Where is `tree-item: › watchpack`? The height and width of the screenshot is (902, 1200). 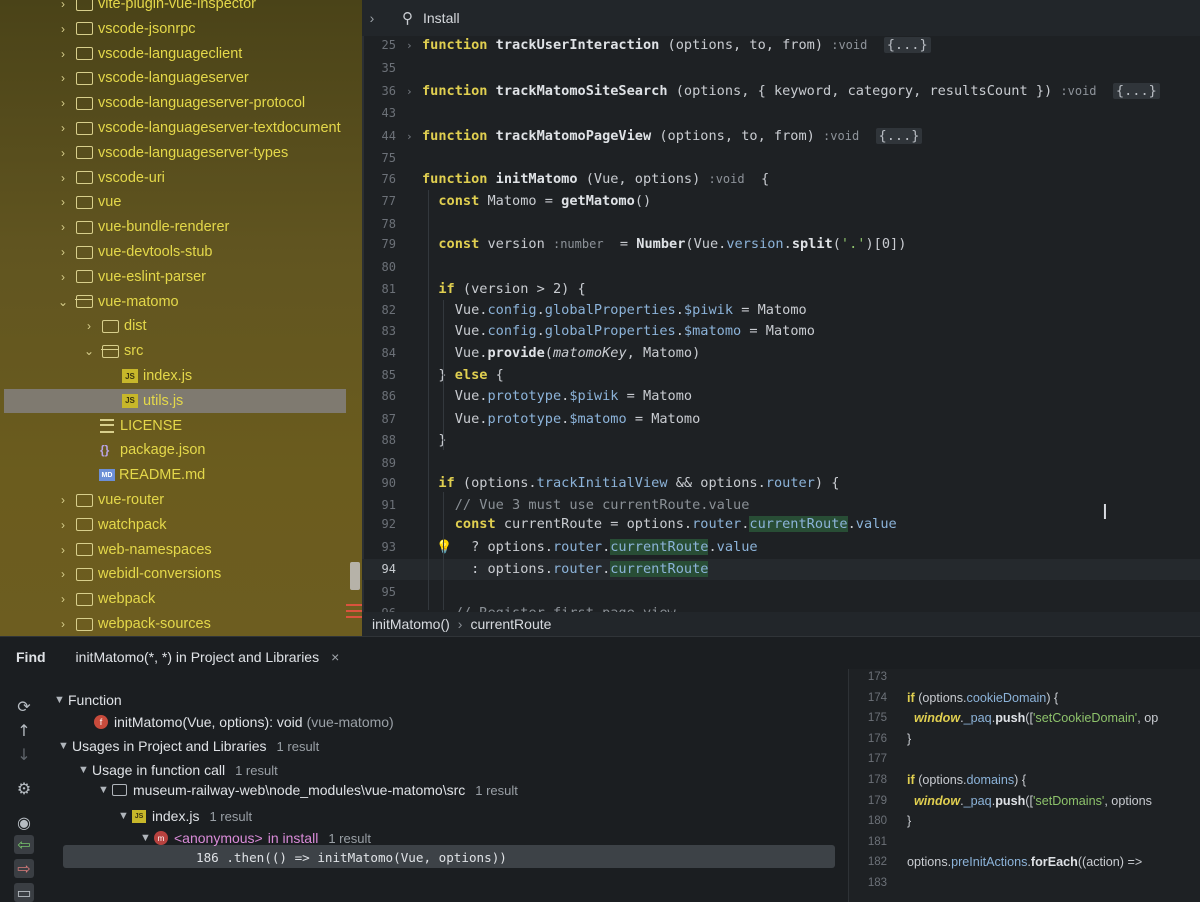
tree-item: › watchpack is located at coordinates (181, 525).